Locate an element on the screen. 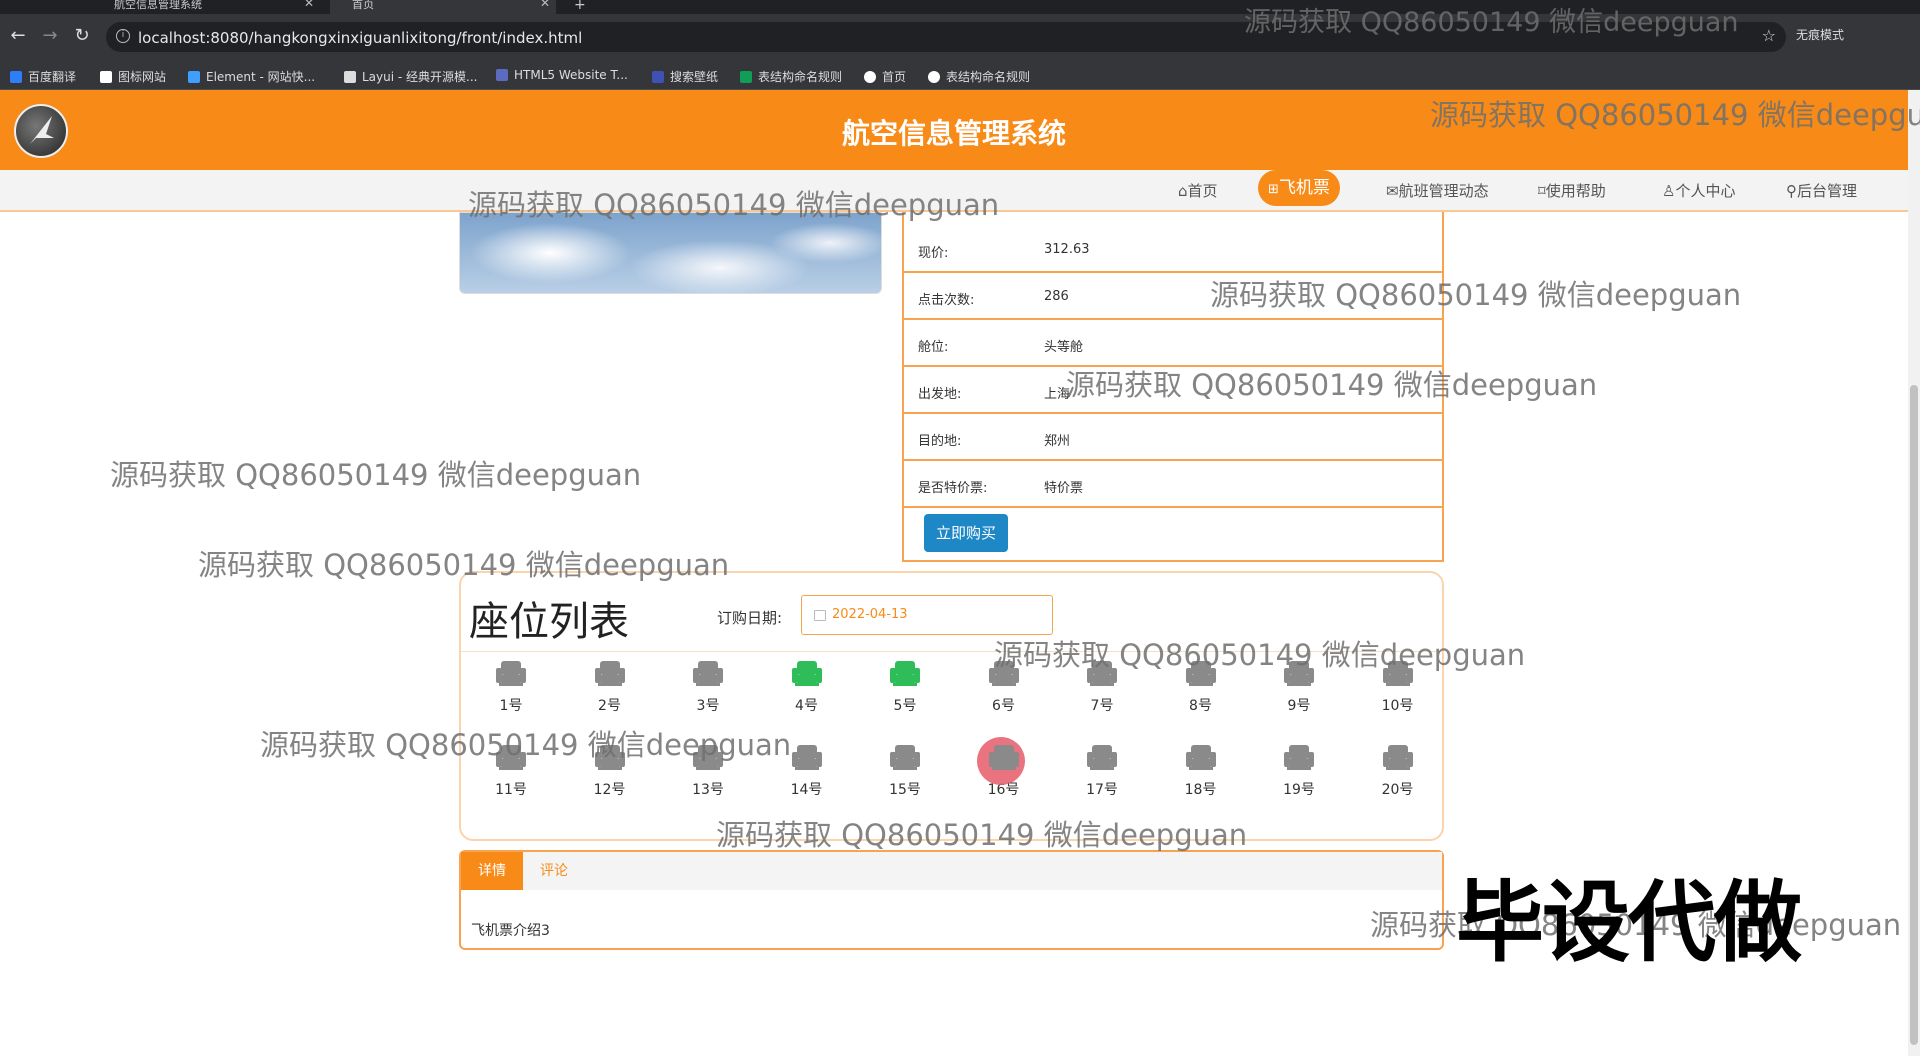 This screenshot has width=1920, height=1056. detail-key: 出发地: is located at coordinates (940, 394).